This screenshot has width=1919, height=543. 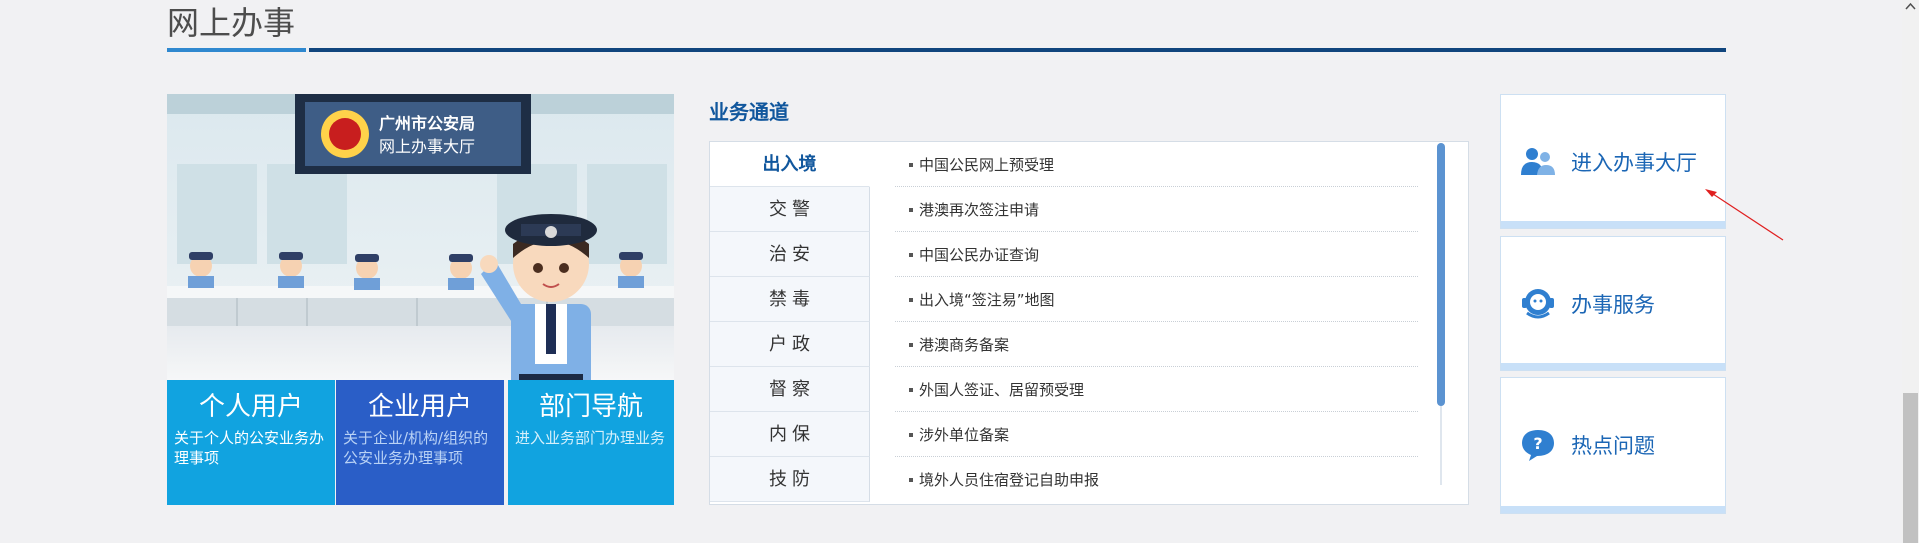 I want to click on service-hall-illustration-svg: 广州市公安局 网上办事大厅, so click(x=420, y=237).